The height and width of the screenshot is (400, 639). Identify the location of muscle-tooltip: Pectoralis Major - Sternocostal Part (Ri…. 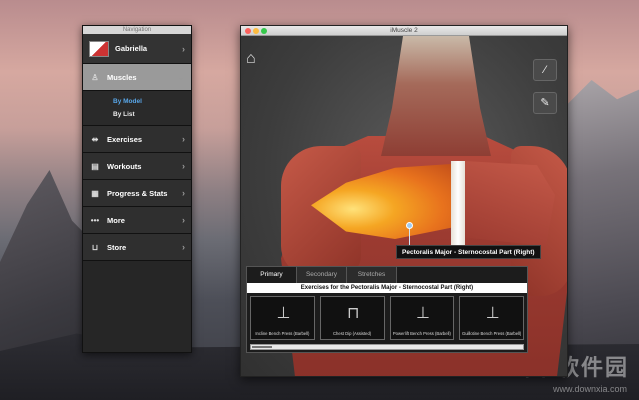
(468, 252).